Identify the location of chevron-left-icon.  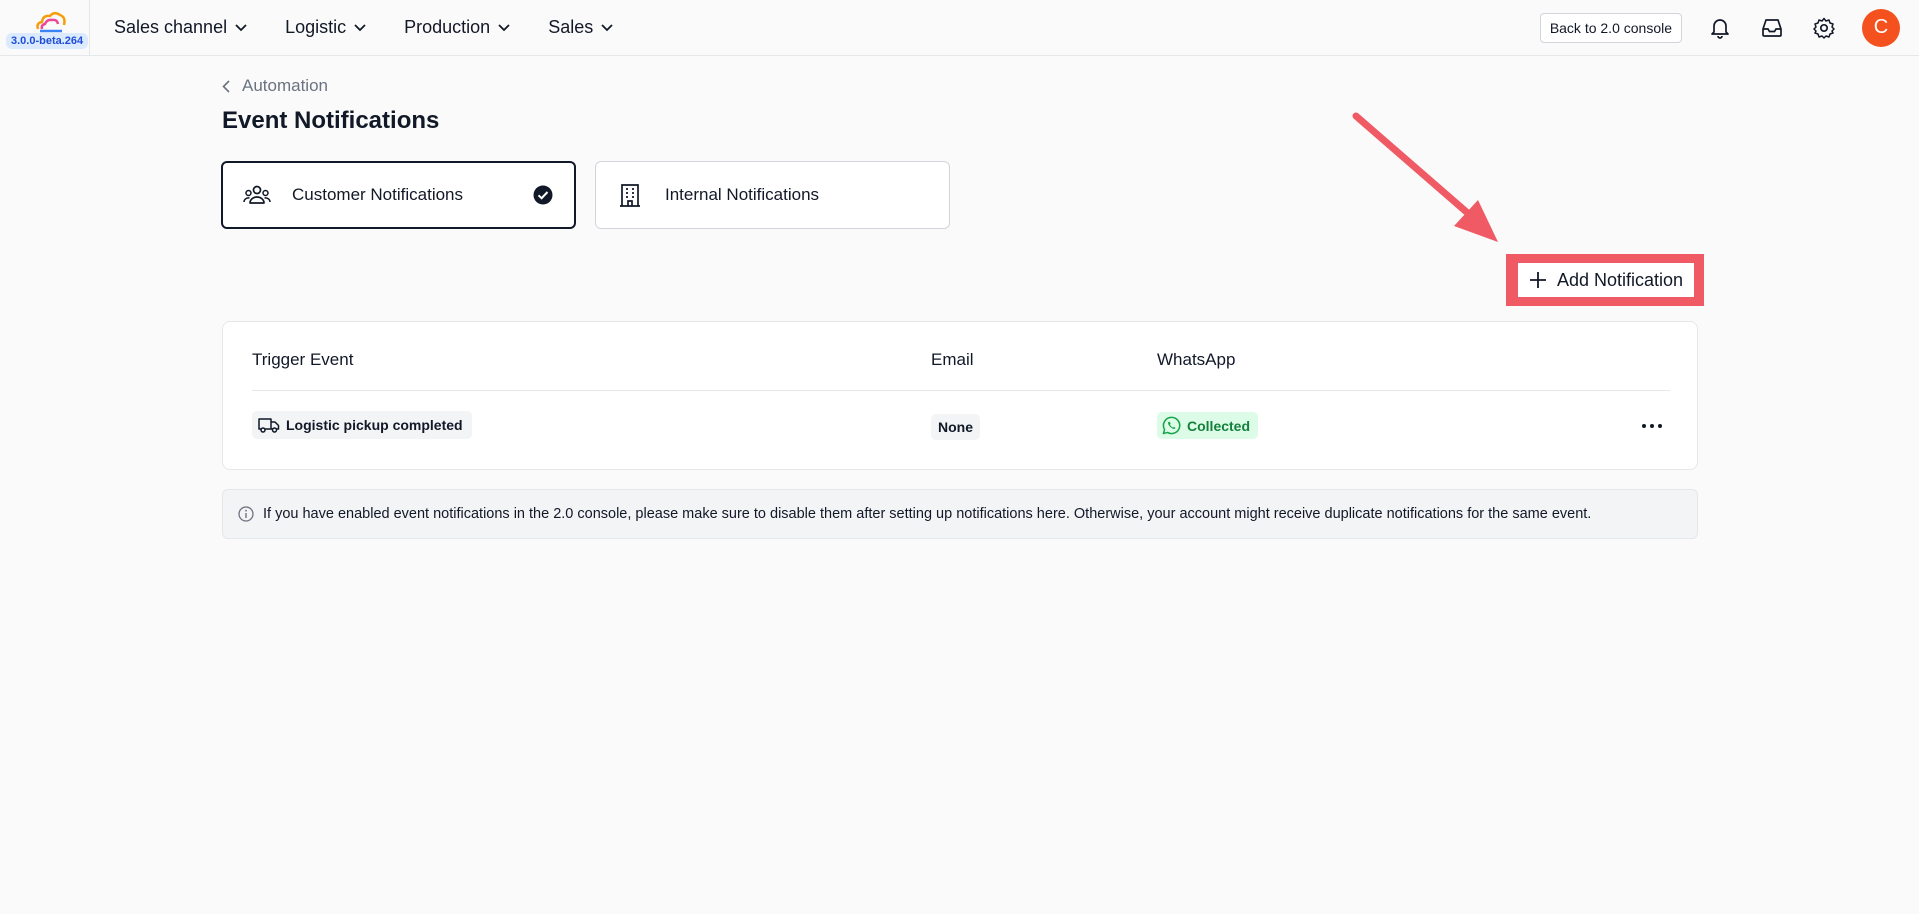
(226, 86).